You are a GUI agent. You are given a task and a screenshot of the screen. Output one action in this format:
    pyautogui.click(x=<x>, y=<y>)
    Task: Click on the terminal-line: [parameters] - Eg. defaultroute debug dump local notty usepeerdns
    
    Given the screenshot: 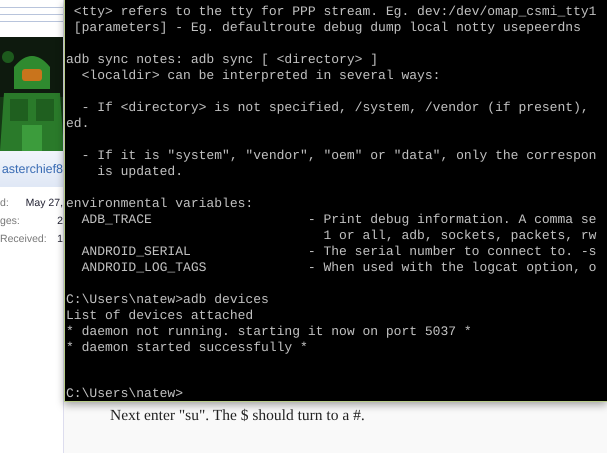 What is the action you would take?
    pyautogui.click(x=327, y=28)
    